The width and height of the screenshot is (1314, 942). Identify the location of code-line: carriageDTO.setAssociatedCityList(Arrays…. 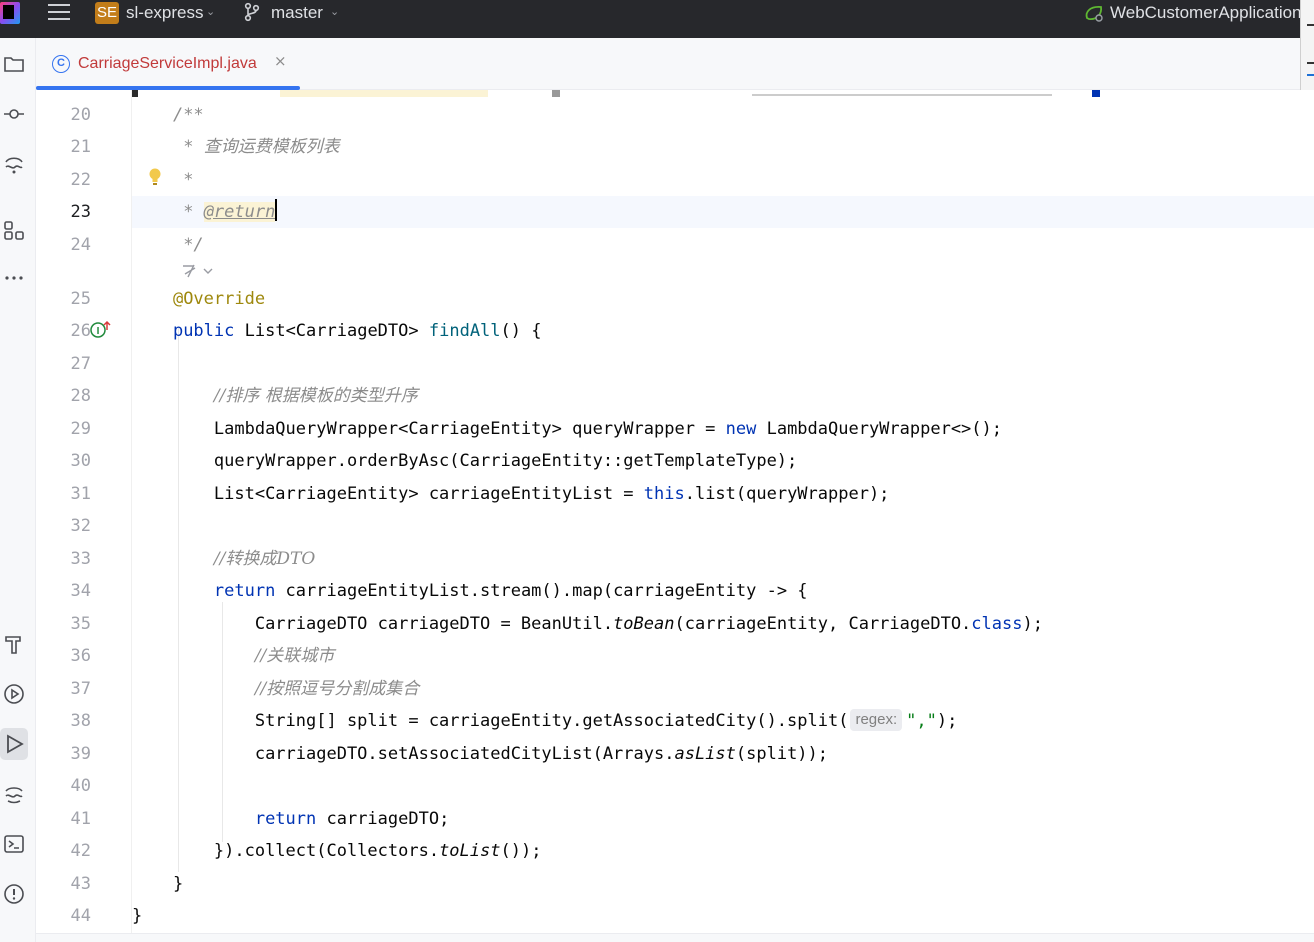
(723, 754).